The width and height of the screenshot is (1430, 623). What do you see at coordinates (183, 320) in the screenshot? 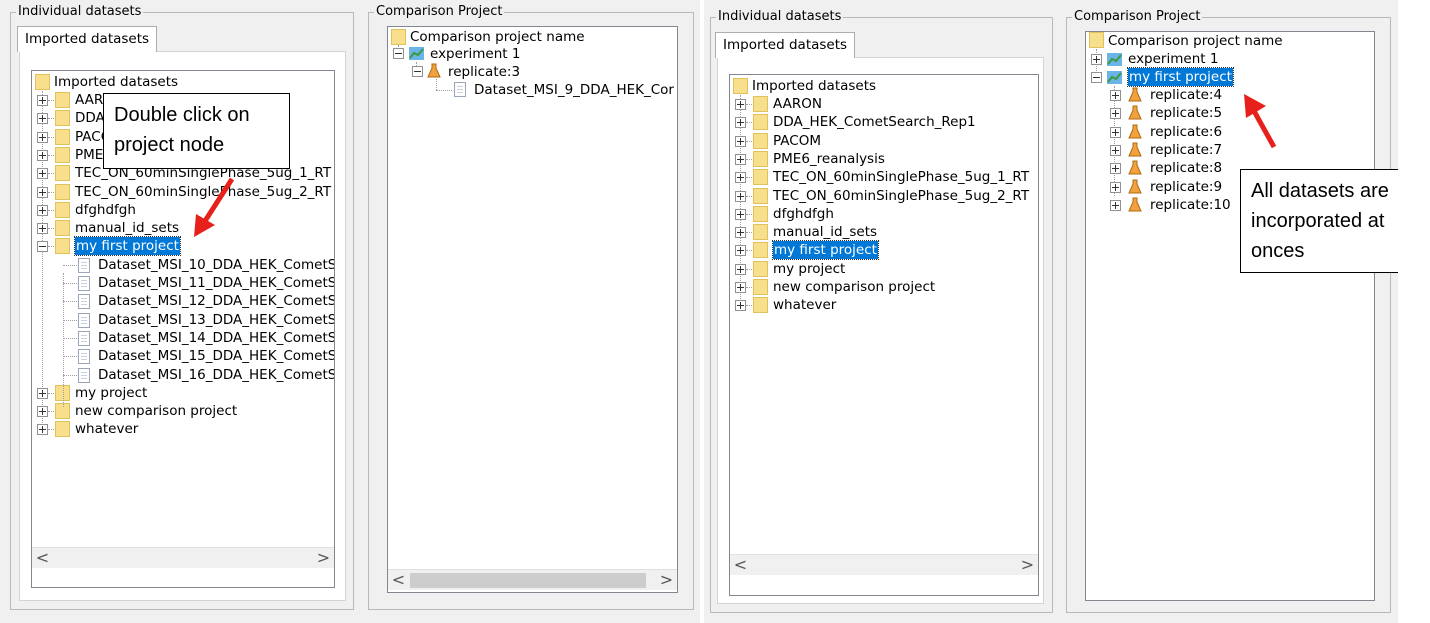
I see `dataset-row: Dataset_MSI_13_DDA_HEK_CometS` at bounding box center [183, 320].